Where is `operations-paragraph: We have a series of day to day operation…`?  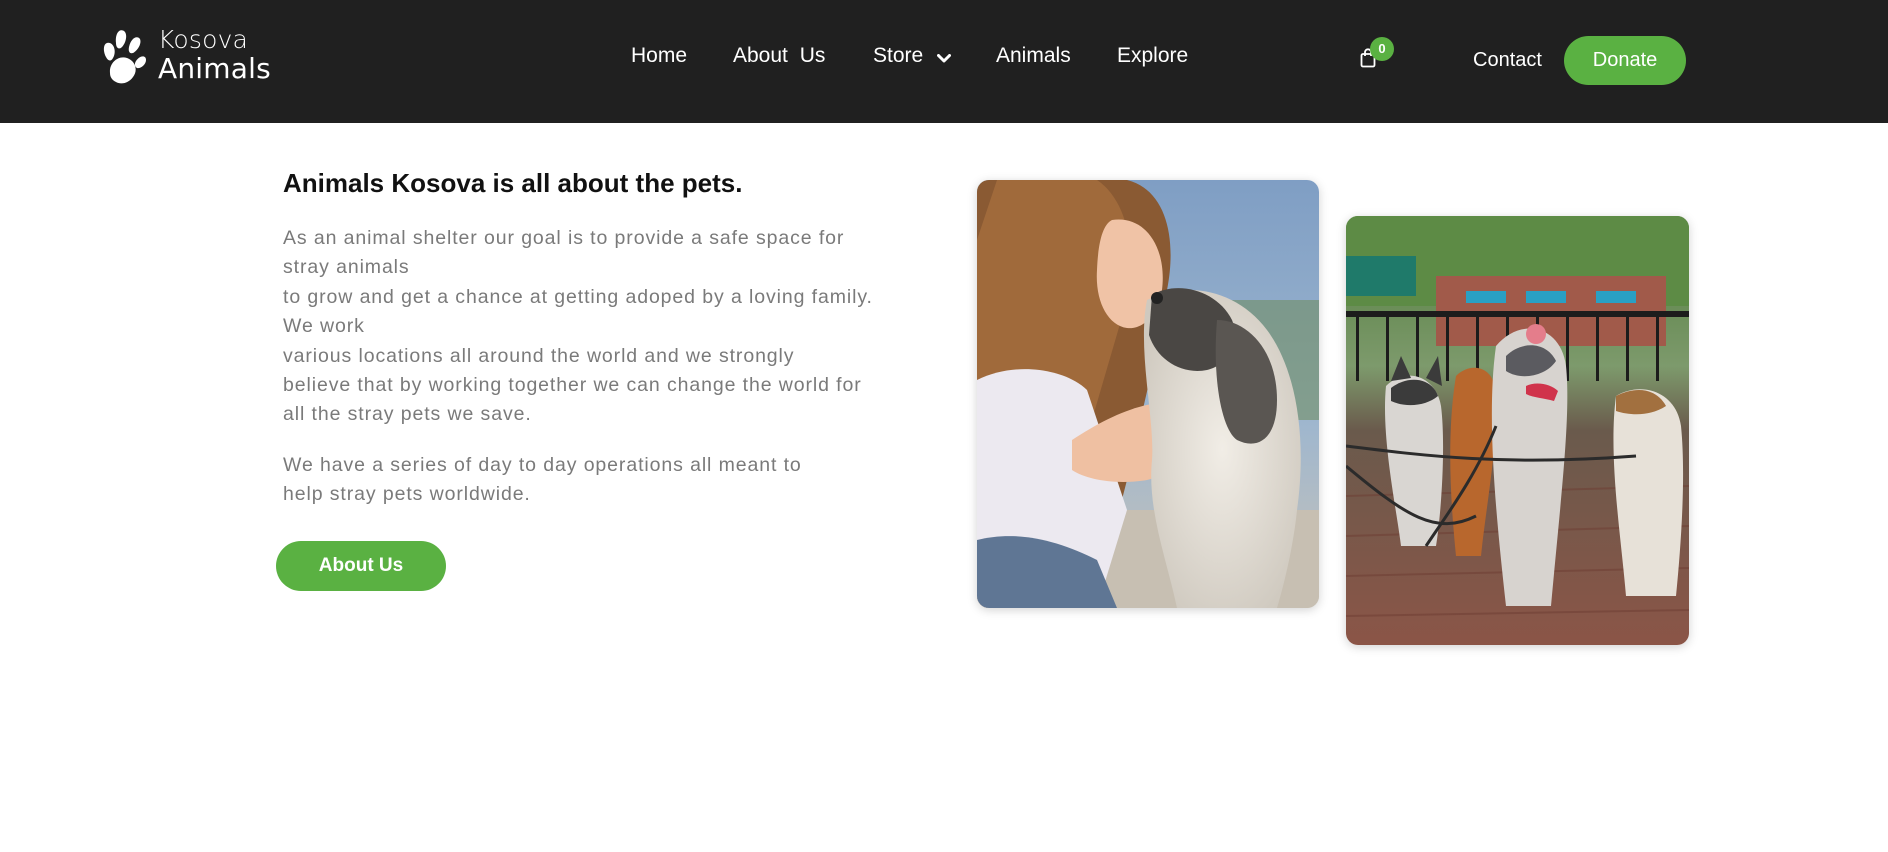 operations-paragraph: We have a series of day to day operation… is located at coordinates (593, 480).